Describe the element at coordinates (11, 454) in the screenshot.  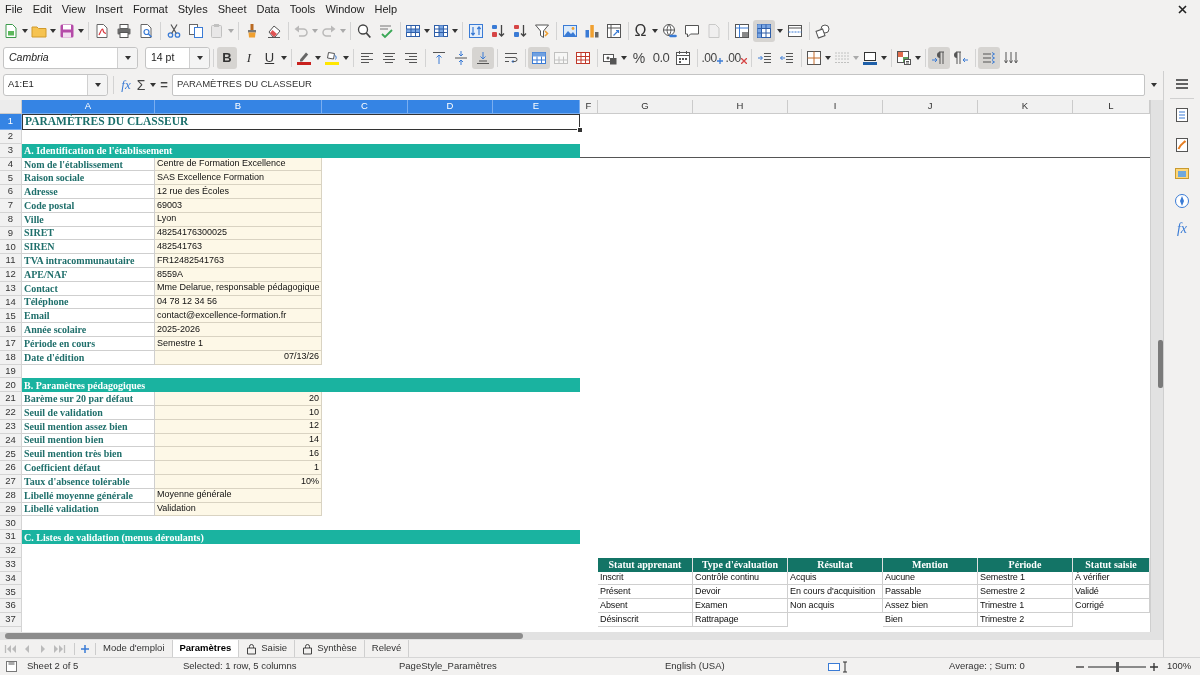
I see `row-header: 25` at that location.